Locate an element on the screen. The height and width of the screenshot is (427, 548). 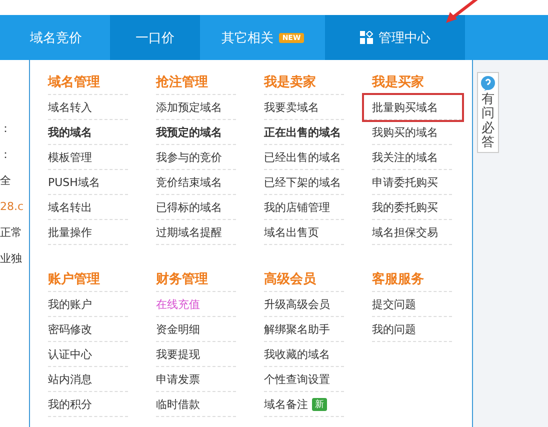
section-title: 财务管理 is located at coordinates (196, 279).